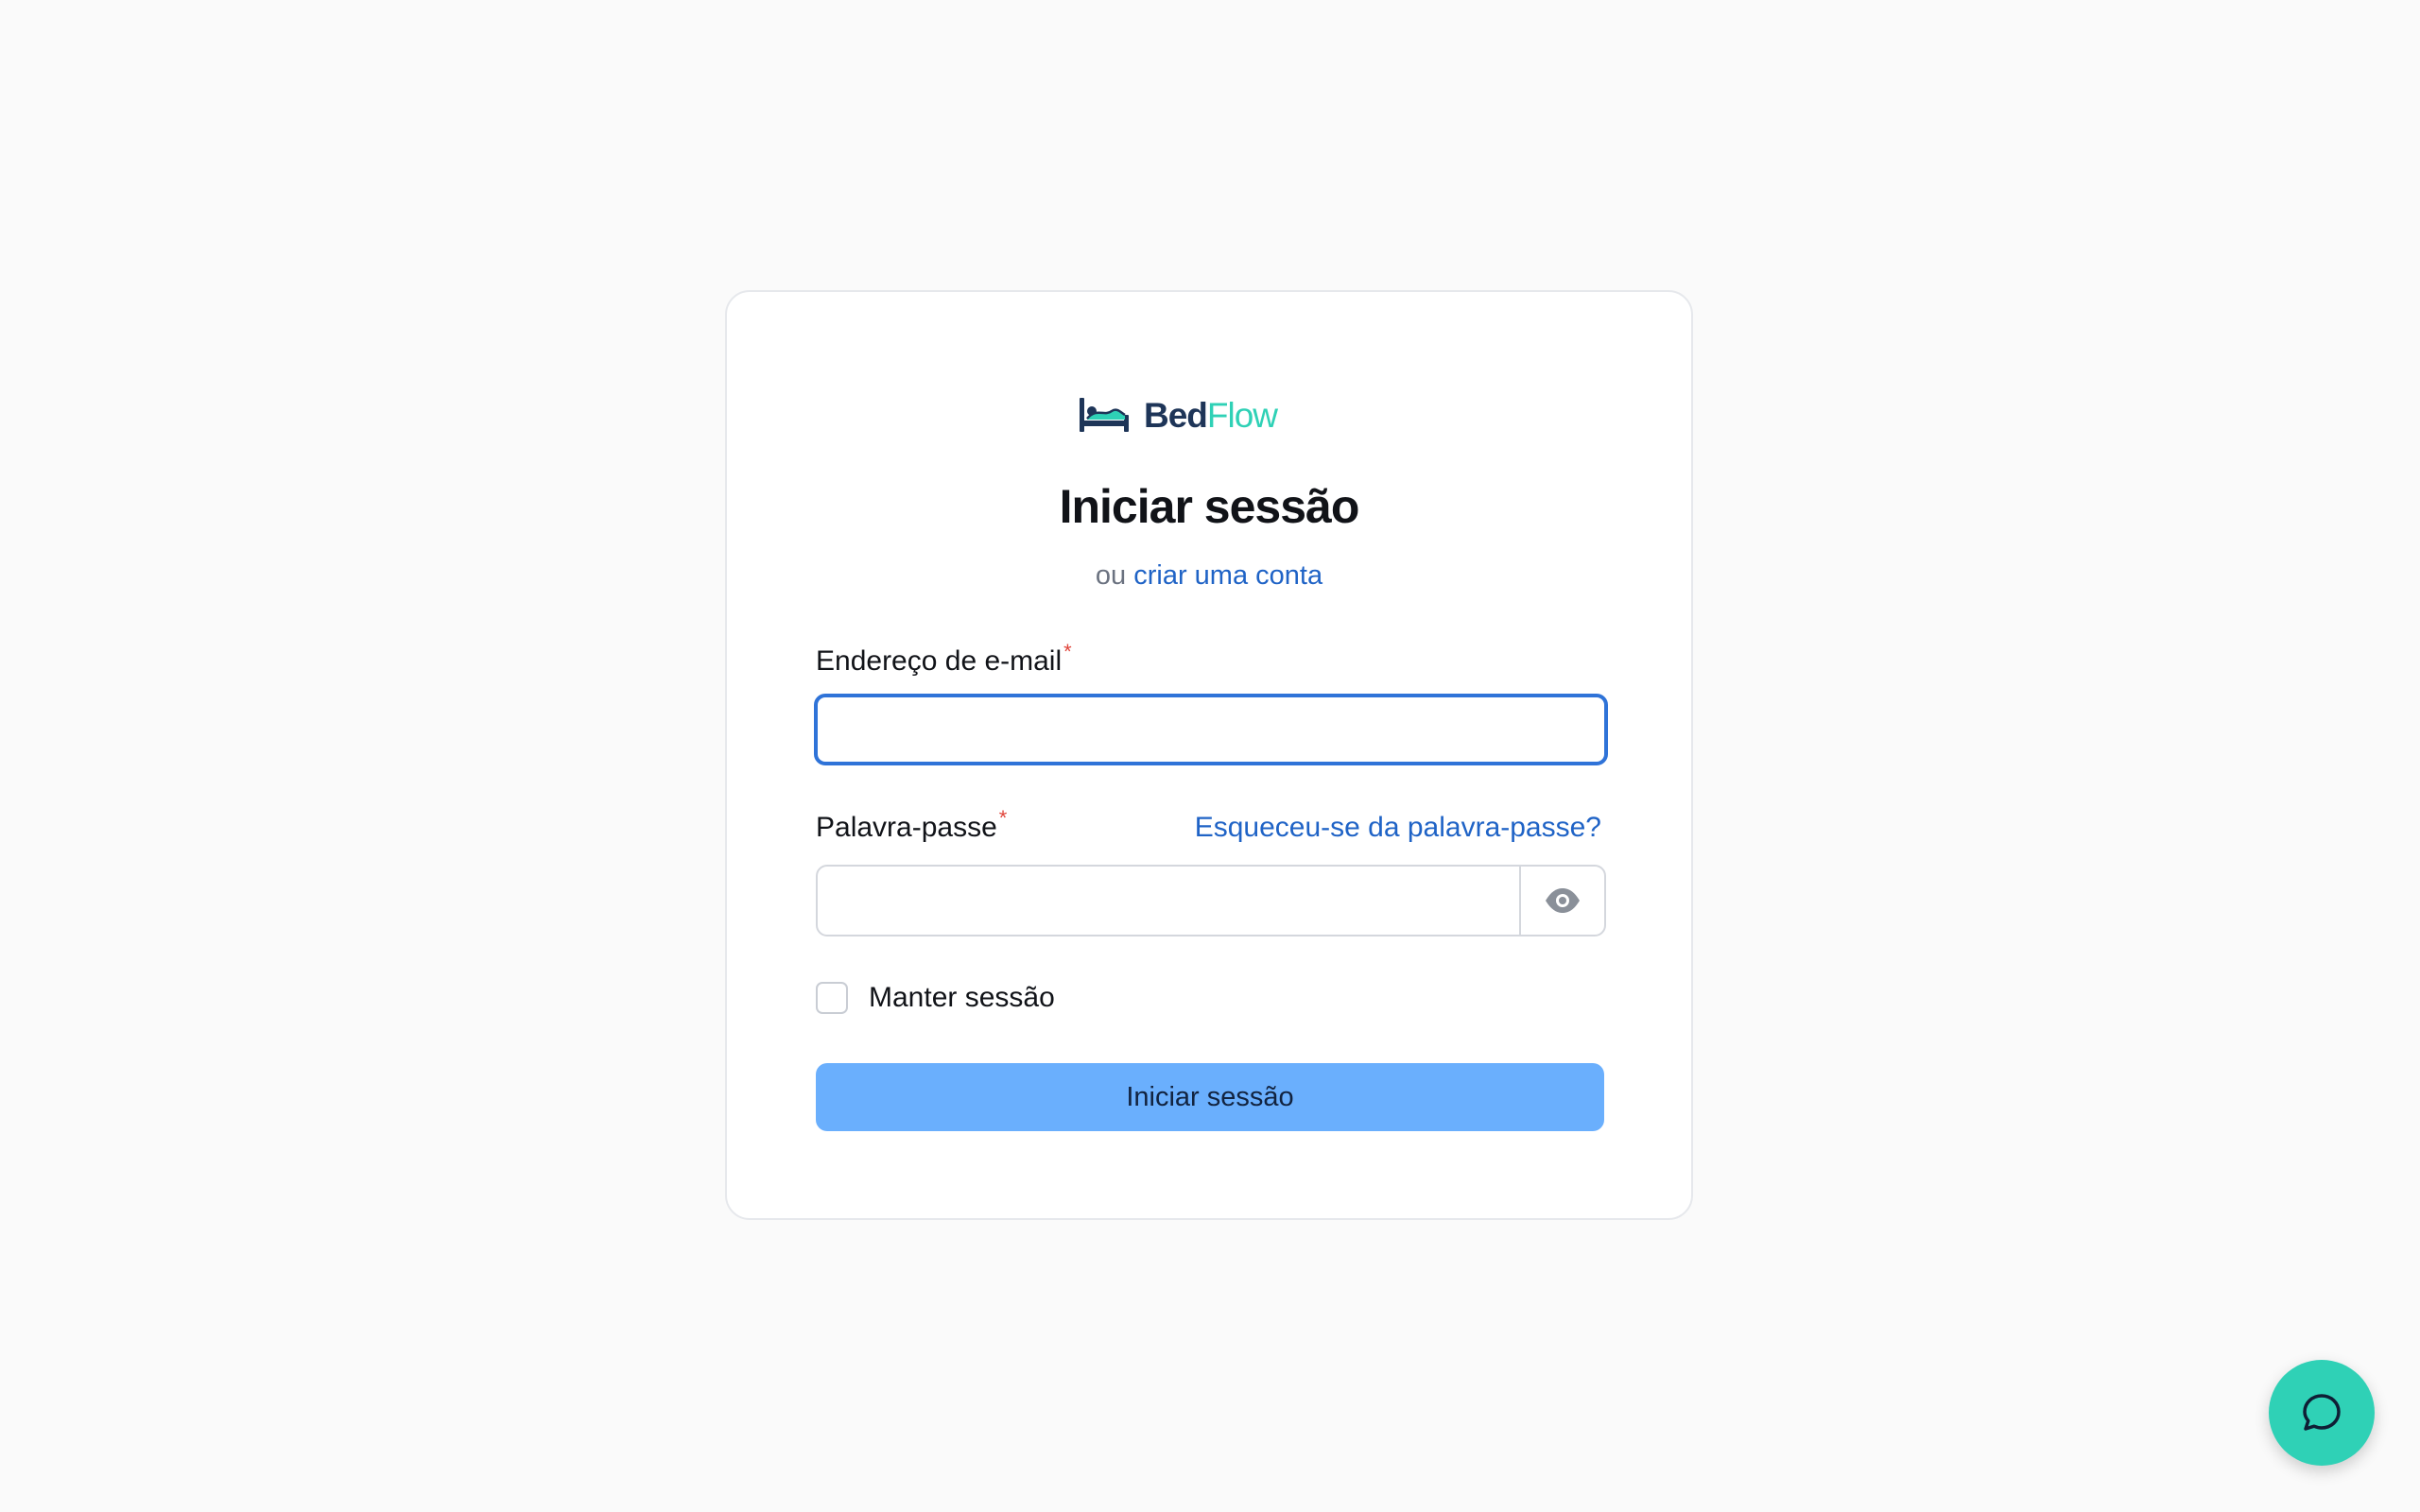  I want to click on page-title: Iniciar sessão, so click(1210, 506).